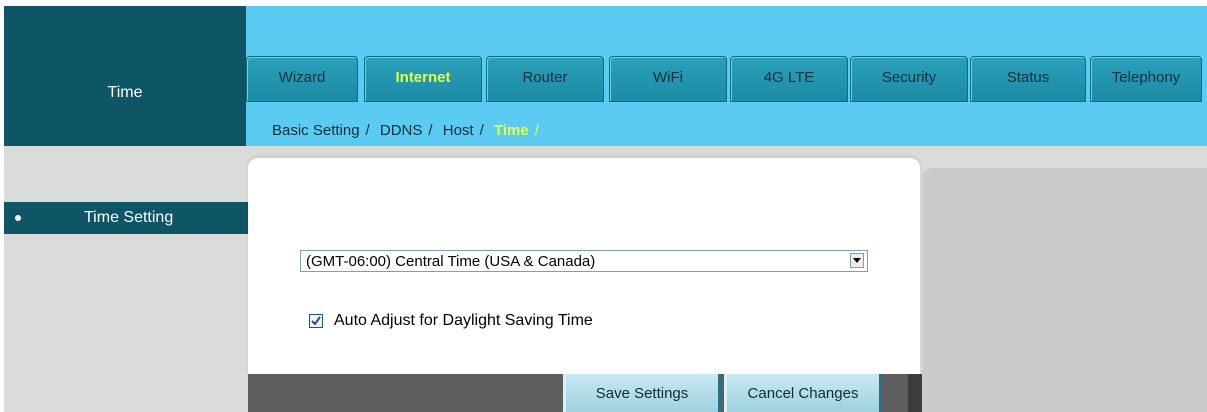  Describe the element at coordinates (125, 76) in the screenshot. I see `section-header: Time` at that location.